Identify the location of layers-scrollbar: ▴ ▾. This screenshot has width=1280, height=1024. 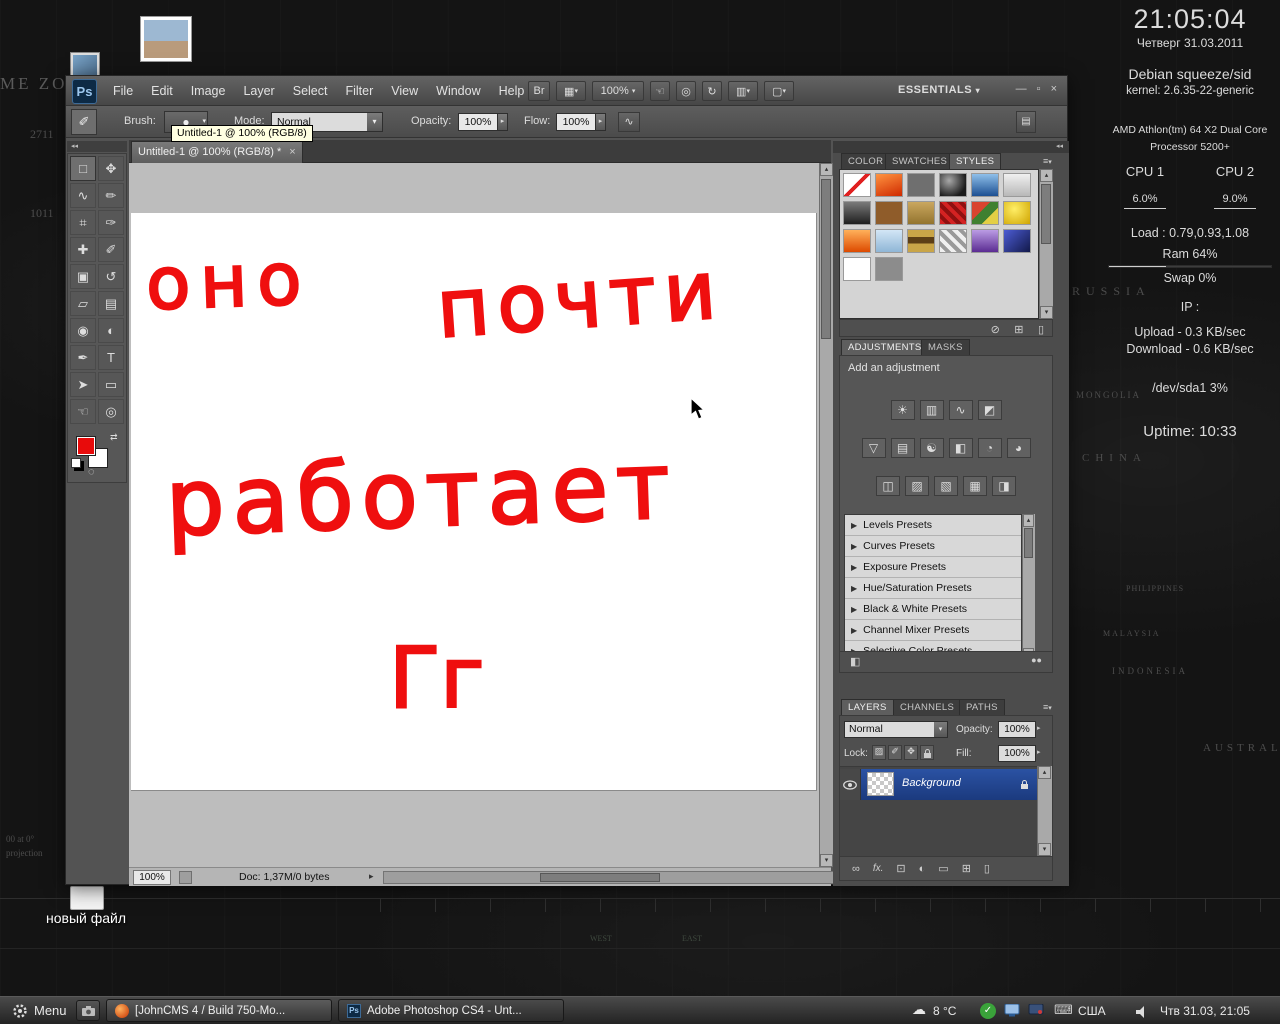
(1044, 811).